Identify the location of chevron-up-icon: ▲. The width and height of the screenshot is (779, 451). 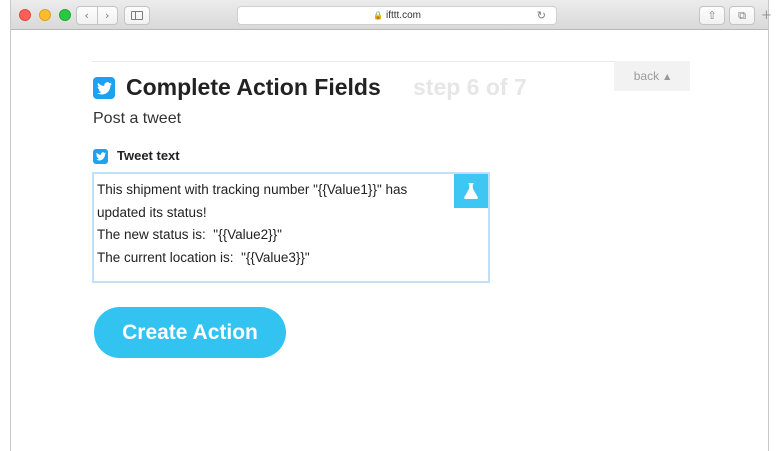
(667, 76).